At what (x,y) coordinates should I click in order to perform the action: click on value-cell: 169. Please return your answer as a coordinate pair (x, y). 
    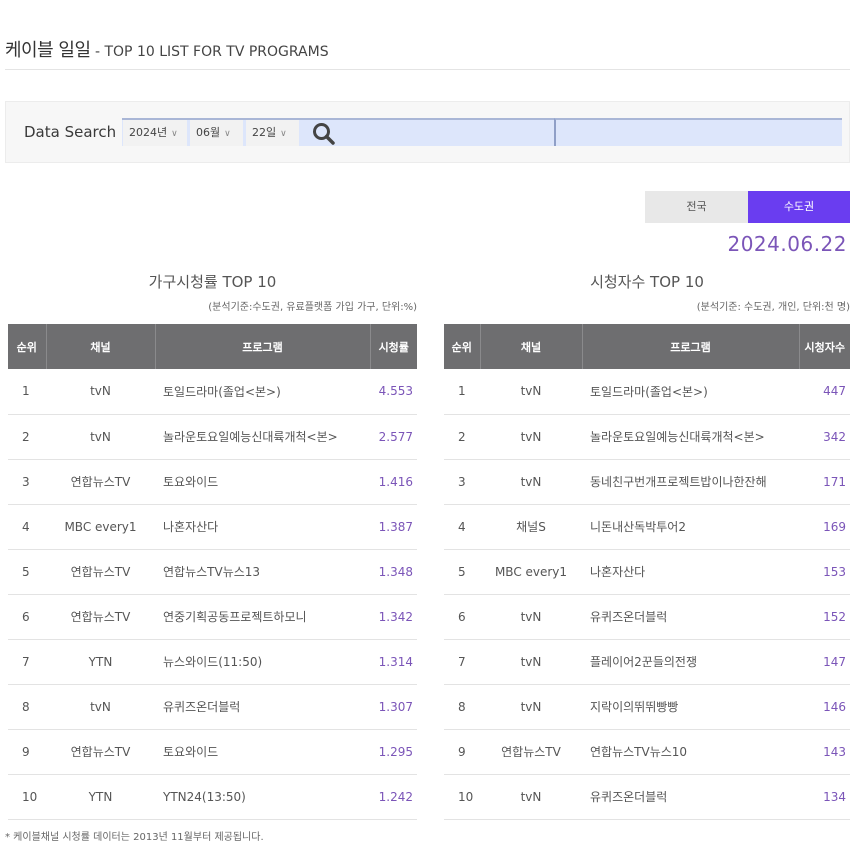
    Looking at the image, I should click on (824, 527).